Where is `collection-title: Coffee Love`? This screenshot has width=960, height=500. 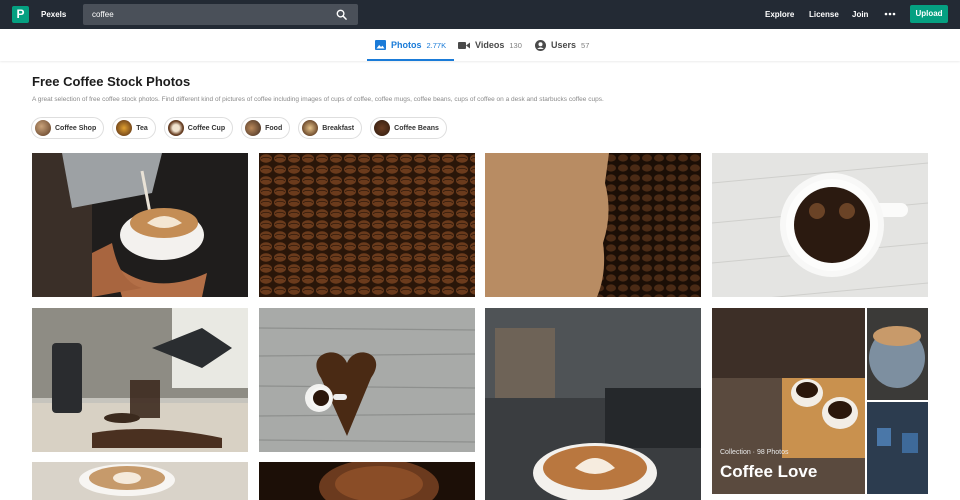 collection-title: Coffee Love is located at coordinates (769, 471).